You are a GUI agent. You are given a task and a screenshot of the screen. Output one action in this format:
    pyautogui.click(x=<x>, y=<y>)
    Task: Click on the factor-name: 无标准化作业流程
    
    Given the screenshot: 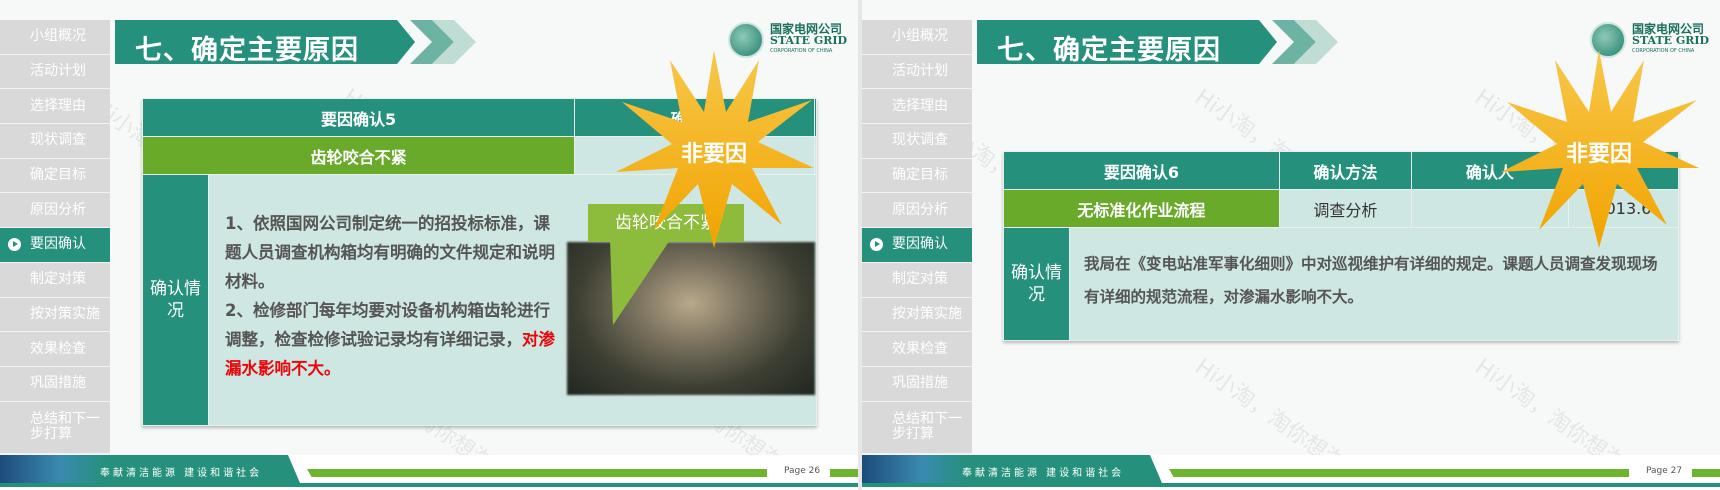 What is the action you would take?
    pyautogui.click(x=1141, y=208)
    